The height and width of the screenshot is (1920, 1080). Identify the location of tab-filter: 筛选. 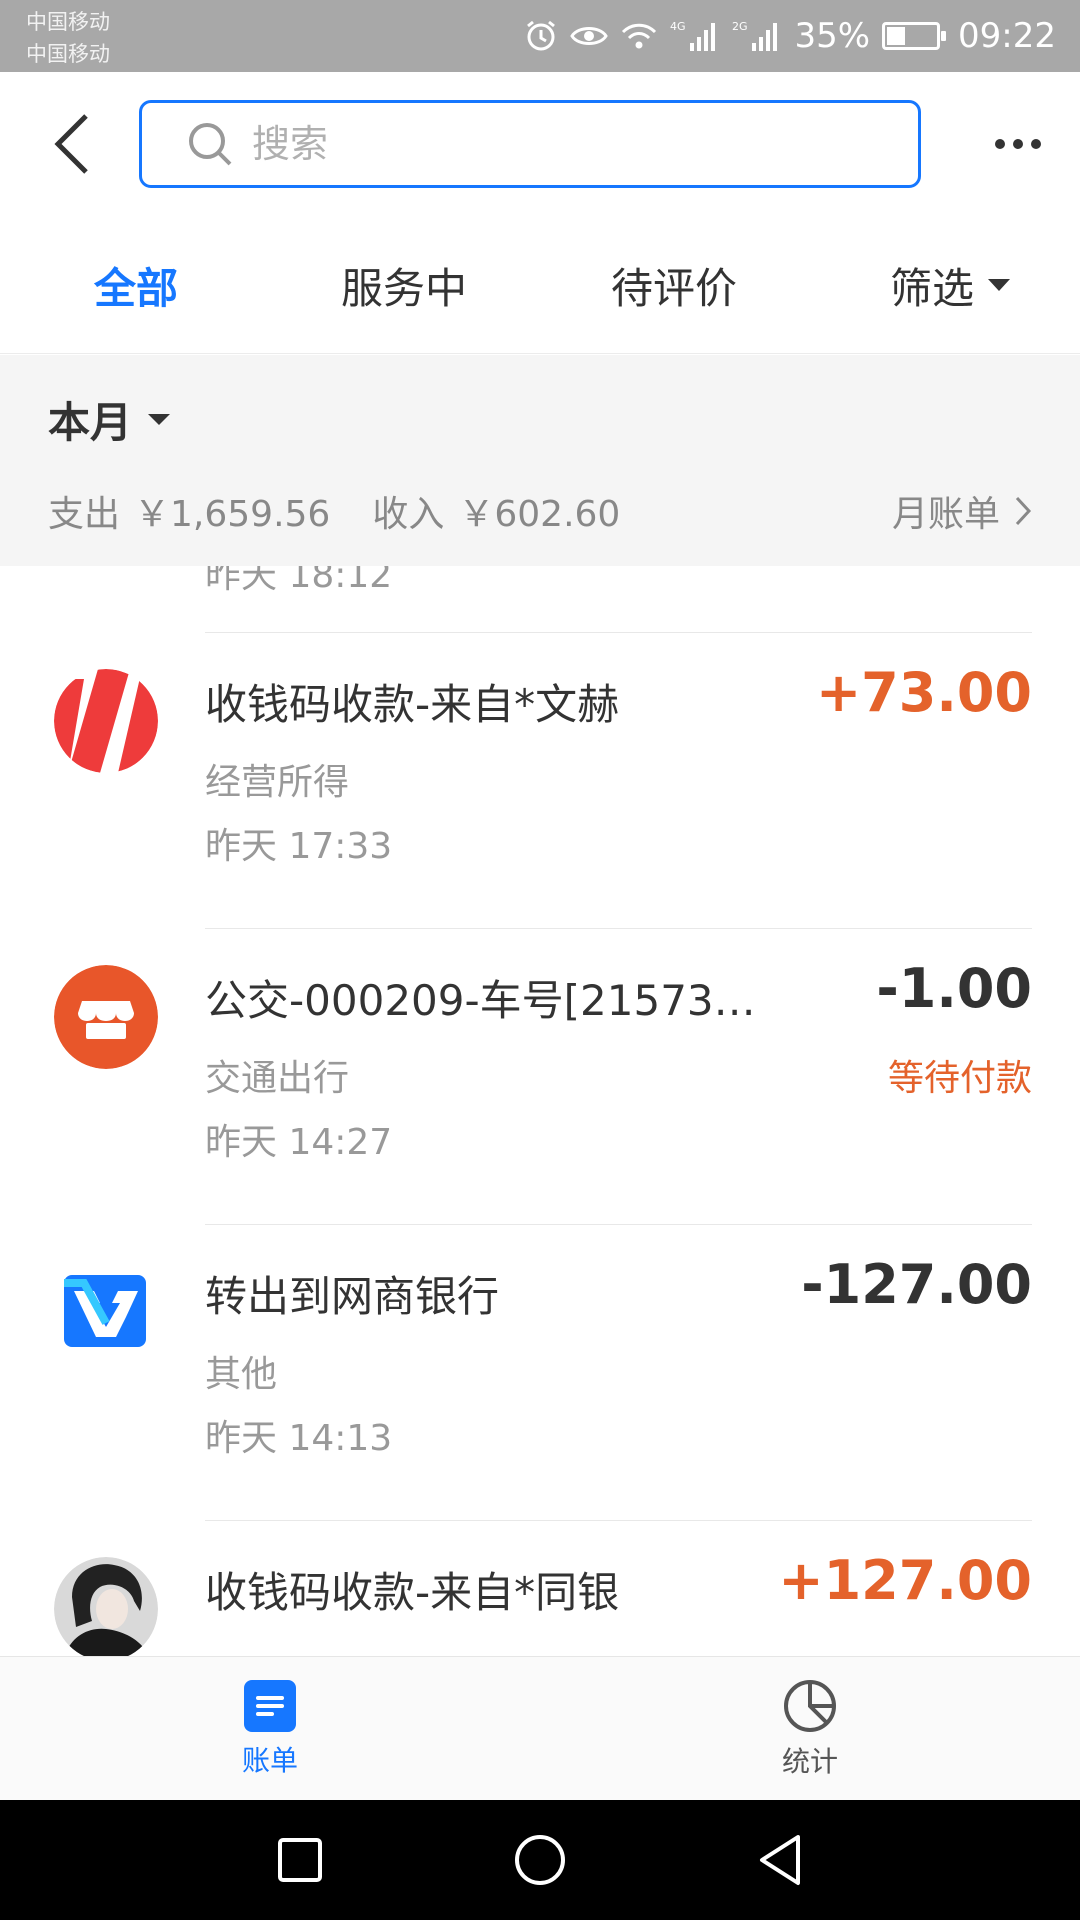
(950, 285).